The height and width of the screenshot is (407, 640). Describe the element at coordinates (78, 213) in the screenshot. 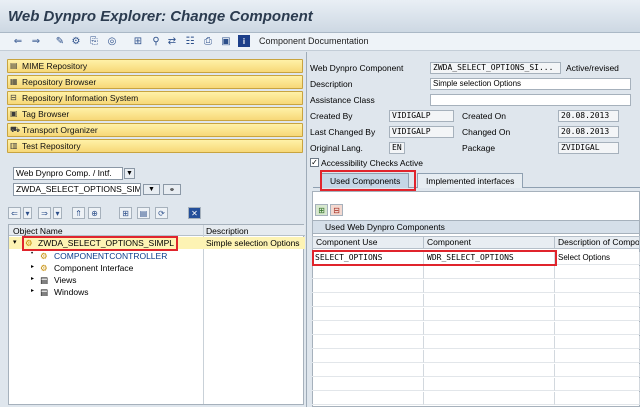

I see `collapse-up-icon: ⇑` at that location.